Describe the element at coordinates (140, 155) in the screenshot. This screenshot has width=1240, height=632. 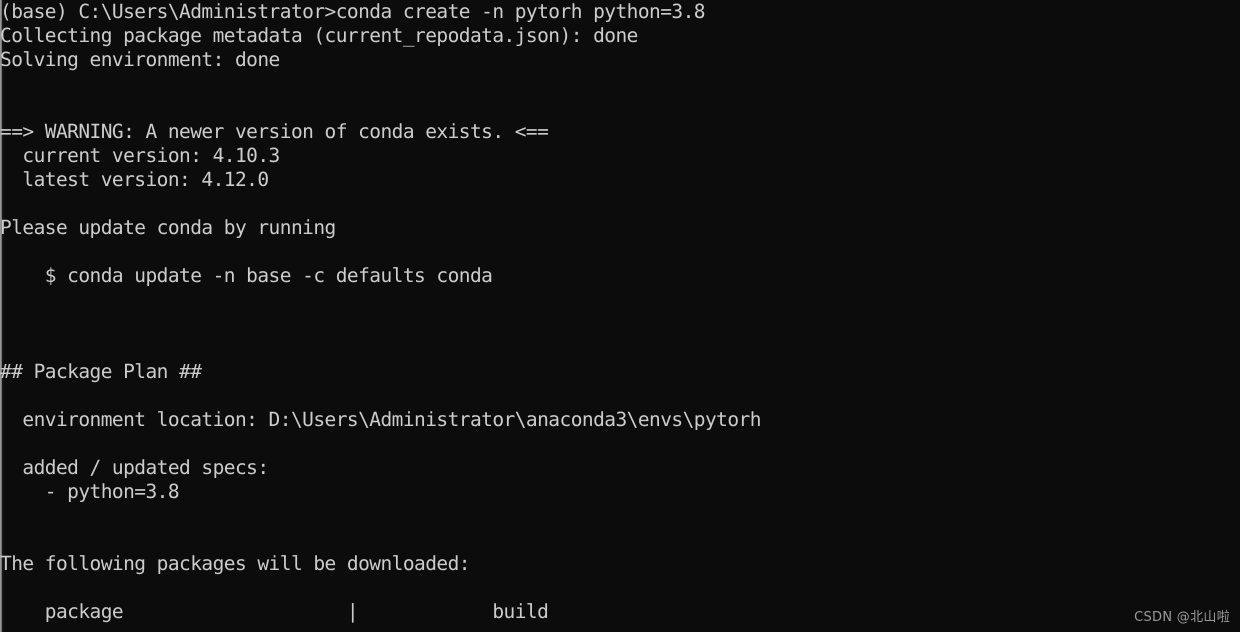
I see `console-line-current-version: current version: 4.10.3` at that location.